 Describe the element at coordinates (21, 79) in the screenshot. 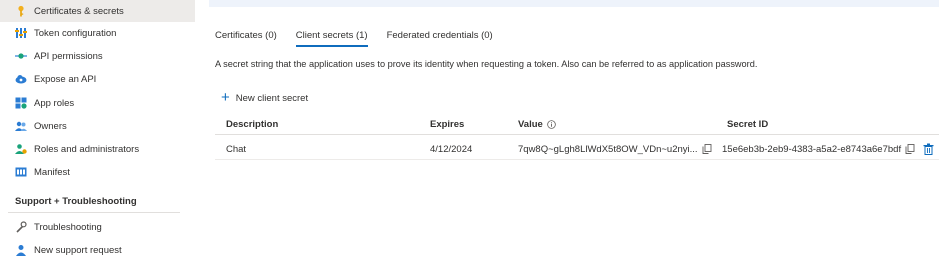

I see `cloud-api-icon` at that location.